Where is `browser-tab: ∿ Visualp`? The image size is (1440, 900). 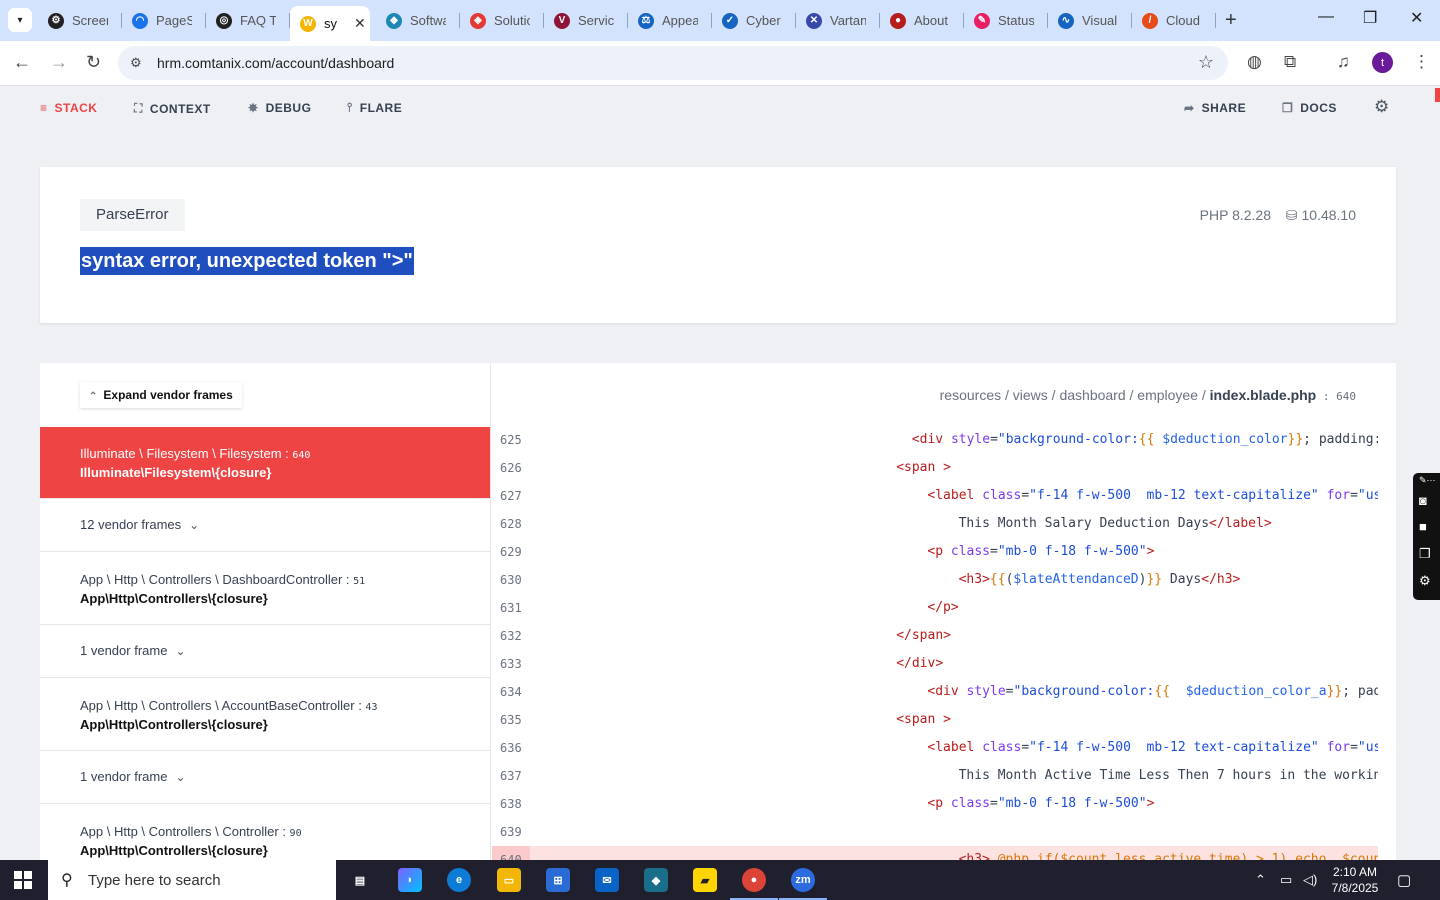 browser-tab: ∿ Visualp is located at coordinates (1090, 20).